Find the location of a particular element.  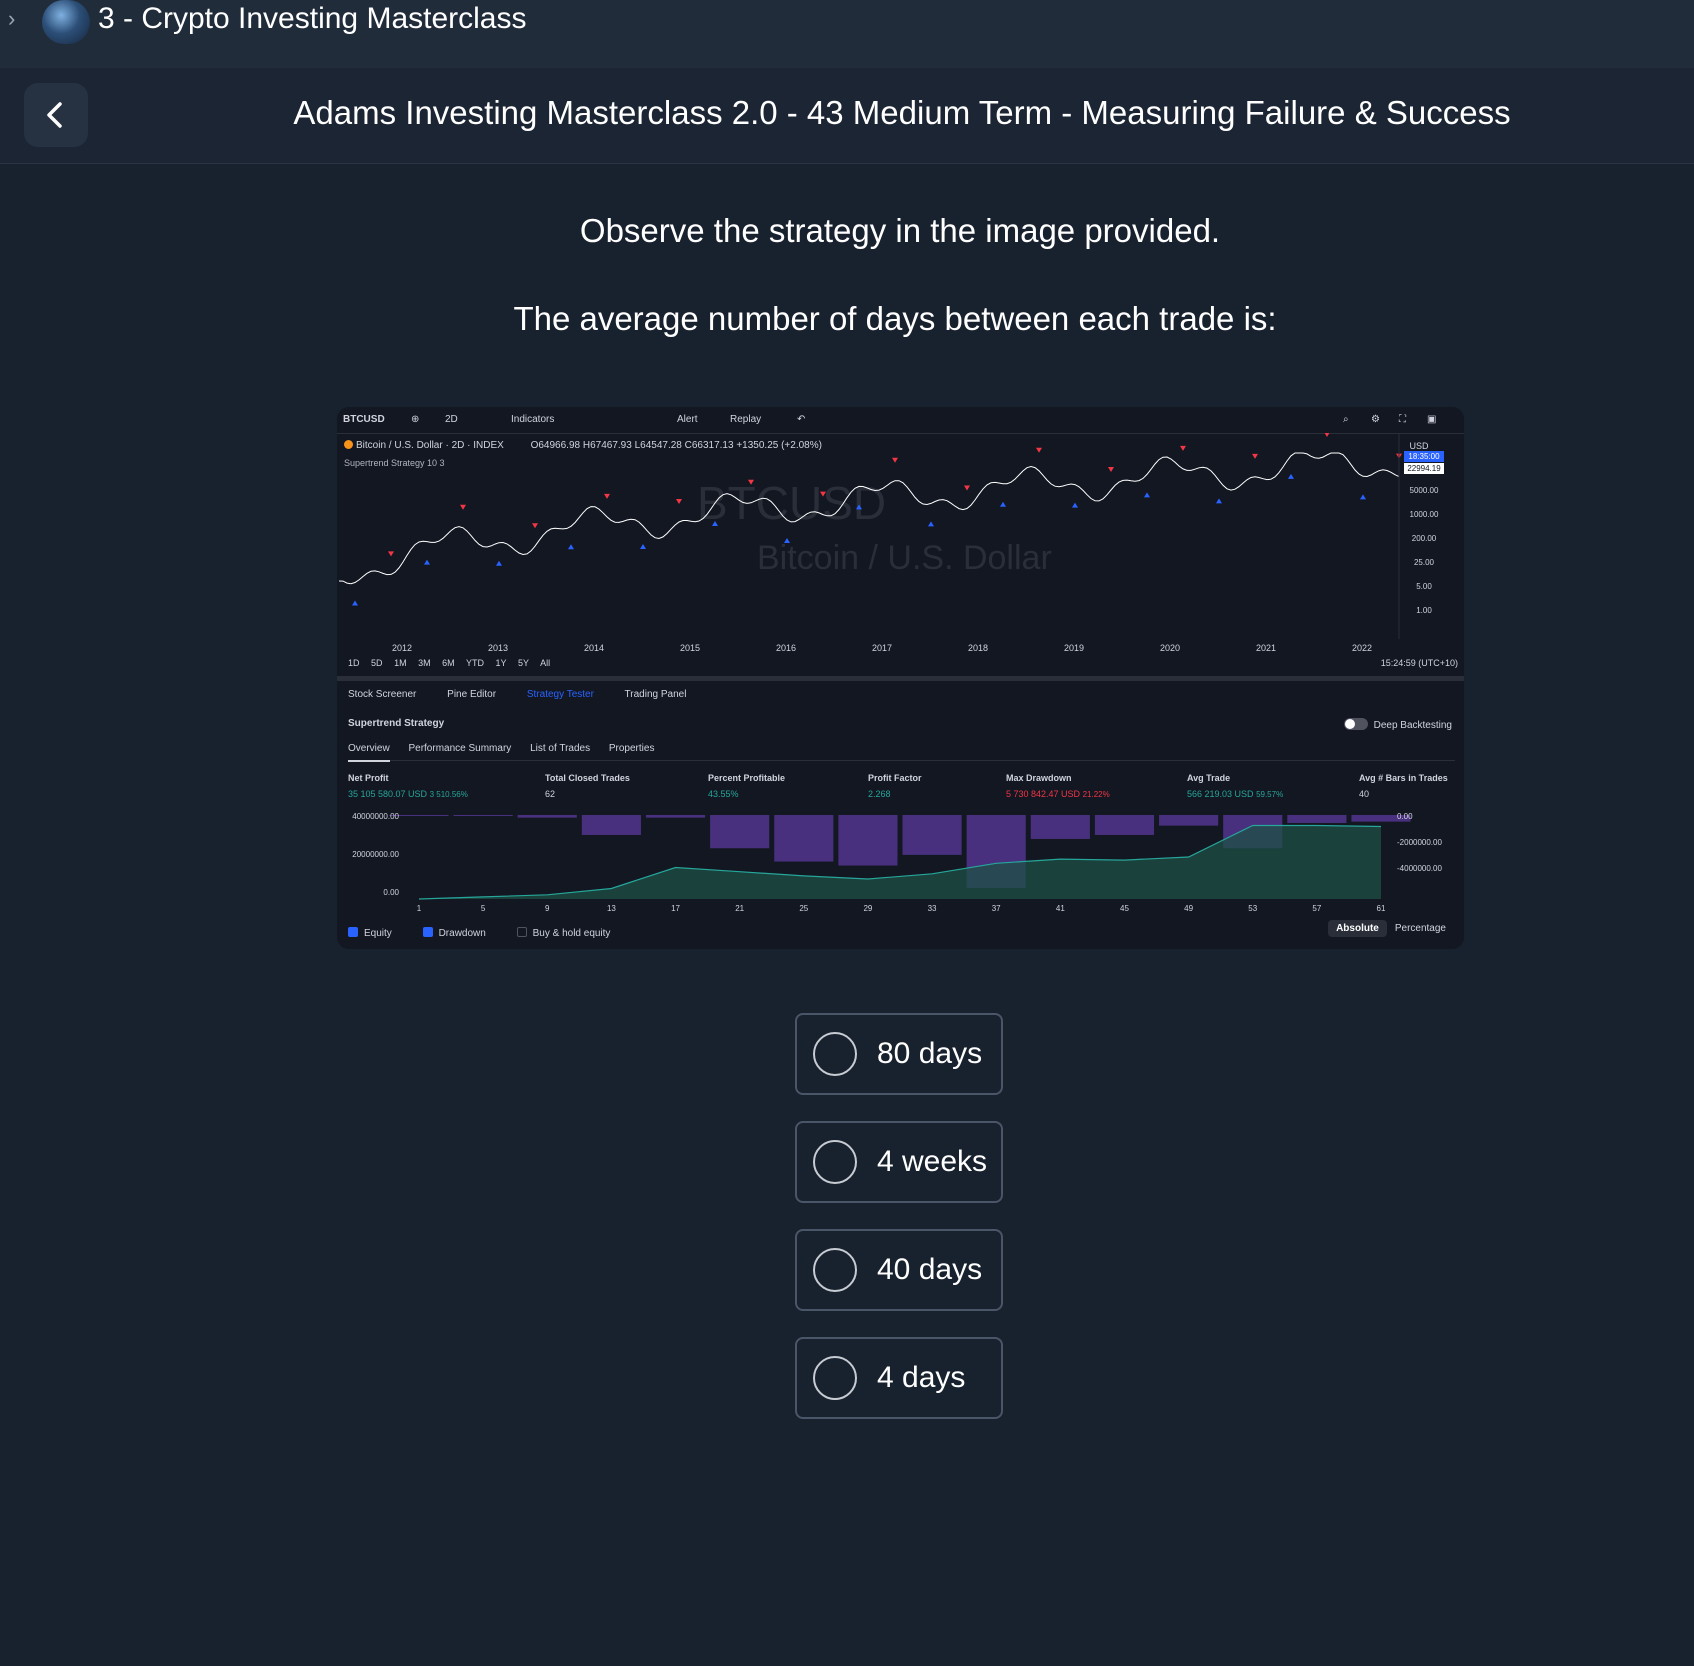

tab-pine-editor: Pine Editor is located at coordinates (472, 694).